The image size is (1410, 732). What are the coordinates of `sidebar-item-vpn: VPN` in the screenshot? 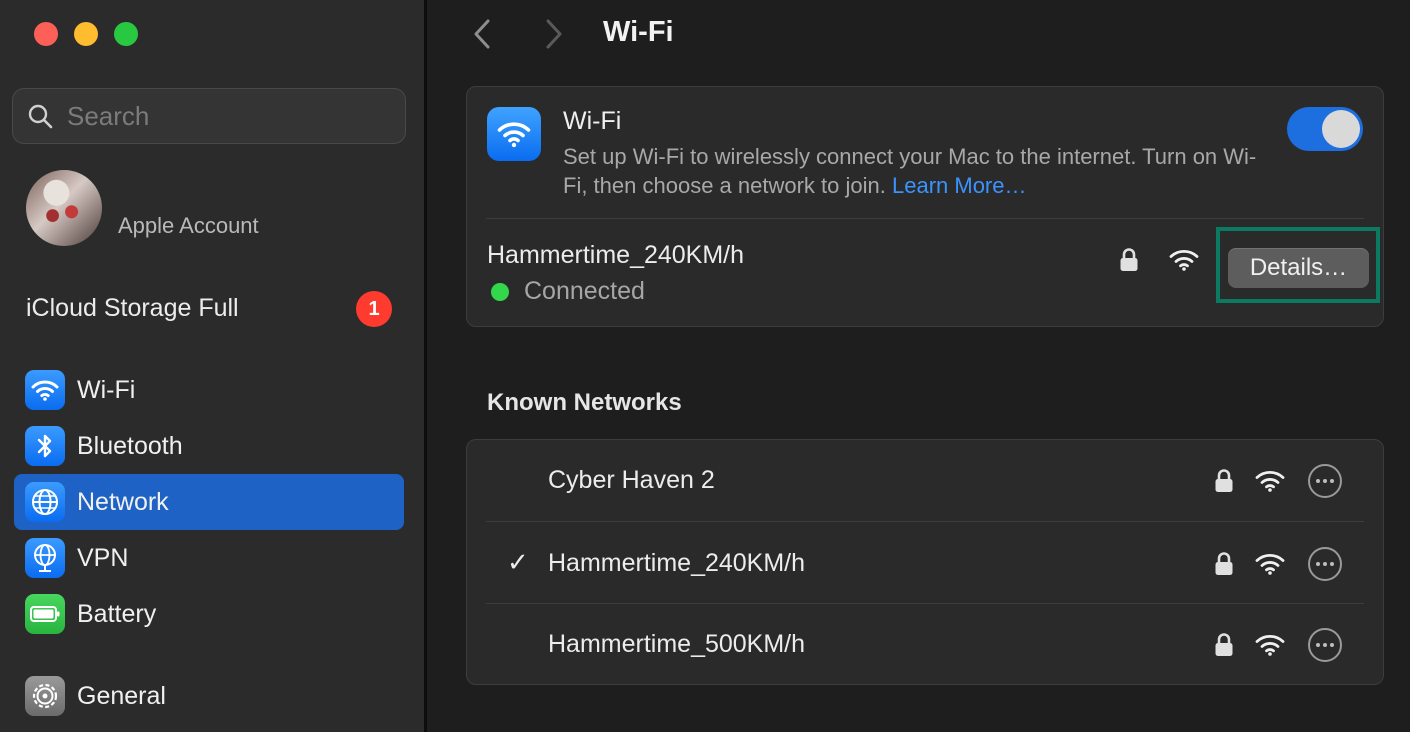 It's located at (209, 558).